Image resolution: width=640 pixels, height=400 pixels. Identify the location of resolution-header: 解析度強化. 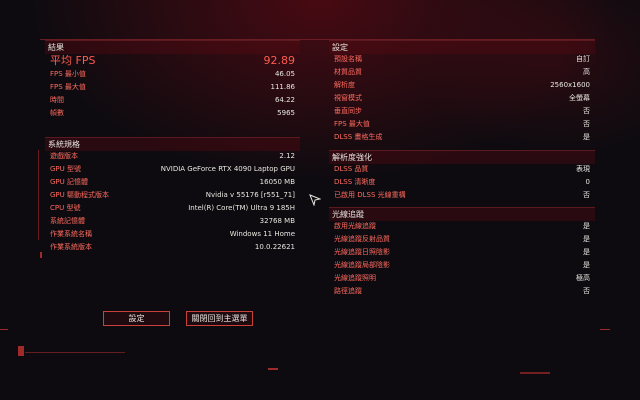
(462, 157).